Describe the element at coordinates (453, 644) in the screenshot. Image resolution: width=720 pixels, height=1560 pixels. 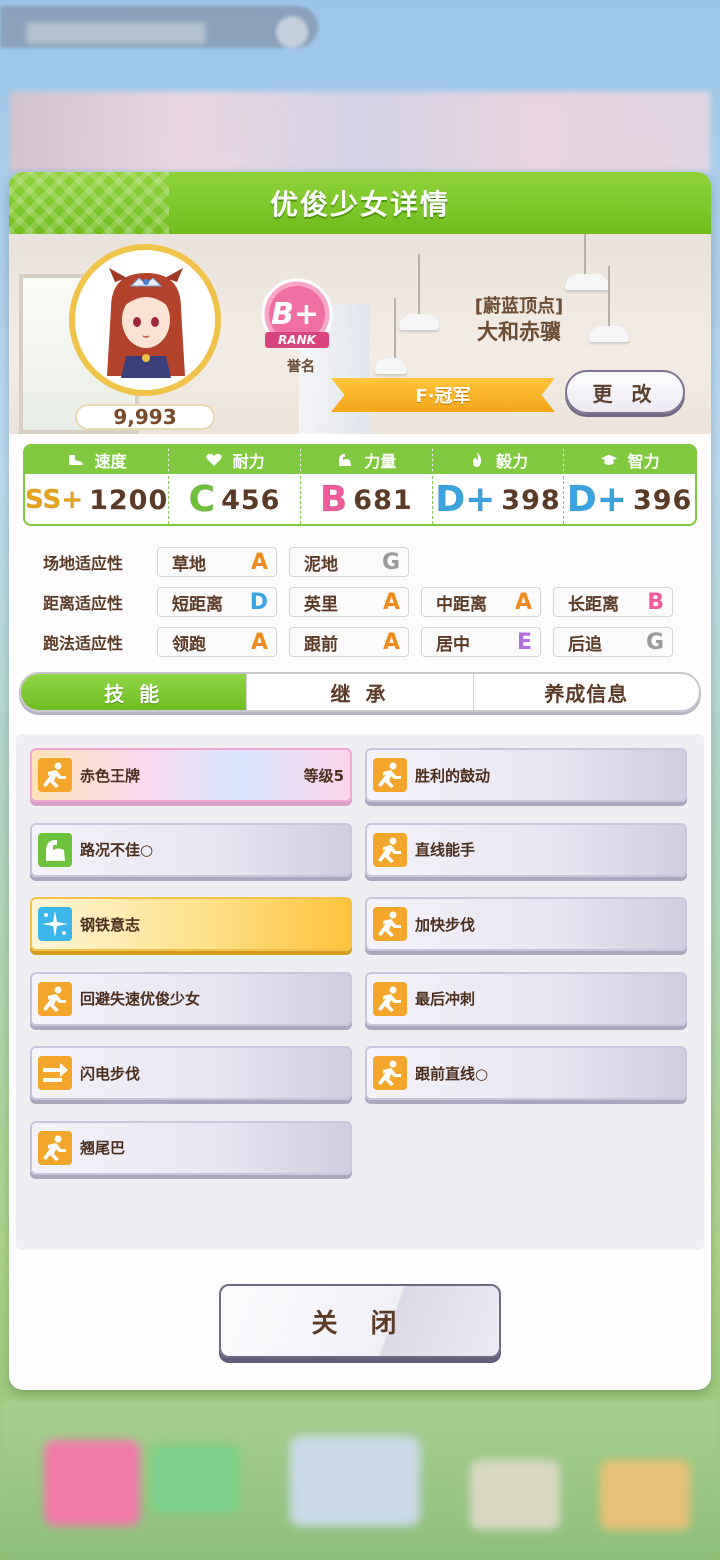
I see `aptitude-name: 居中` at that location.